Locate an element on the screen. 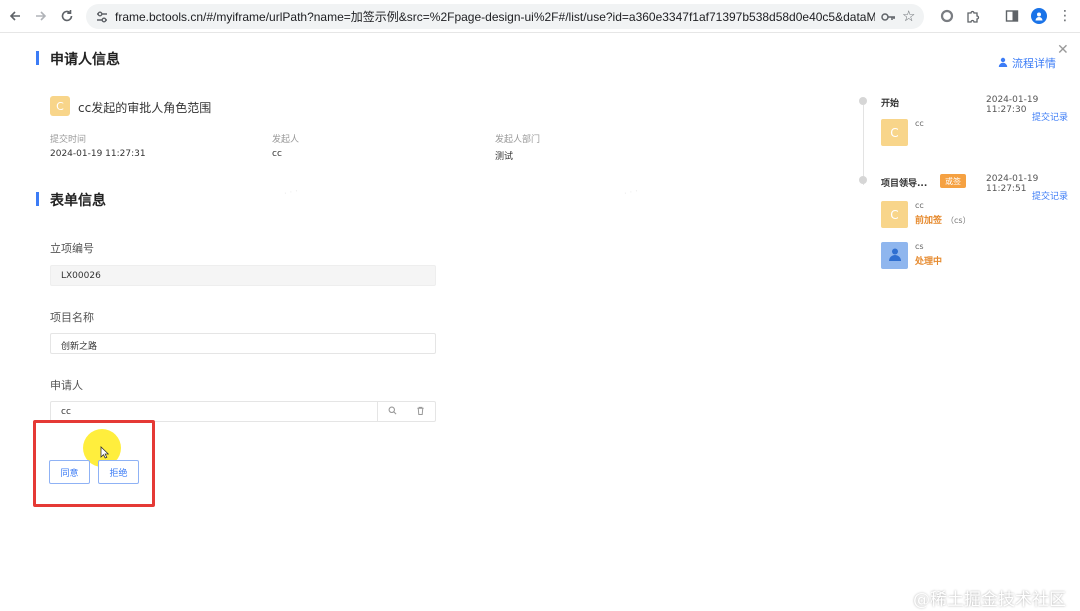  task-title: cc发起的审批人角色范围 is located at coordinates (145, 108).